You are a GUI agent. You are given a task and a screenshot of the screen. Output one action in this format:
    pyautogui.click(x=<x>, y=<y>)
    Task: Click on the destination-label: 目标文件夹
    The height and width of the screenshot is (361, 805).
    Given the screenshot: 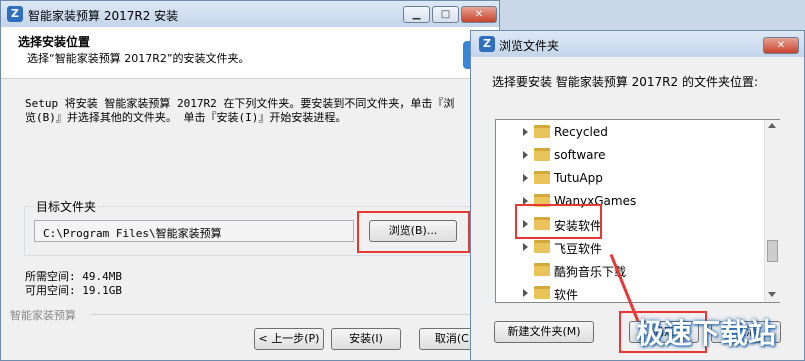 What is the action you would take?
    pyautogui.click(x=66, y=206)
    